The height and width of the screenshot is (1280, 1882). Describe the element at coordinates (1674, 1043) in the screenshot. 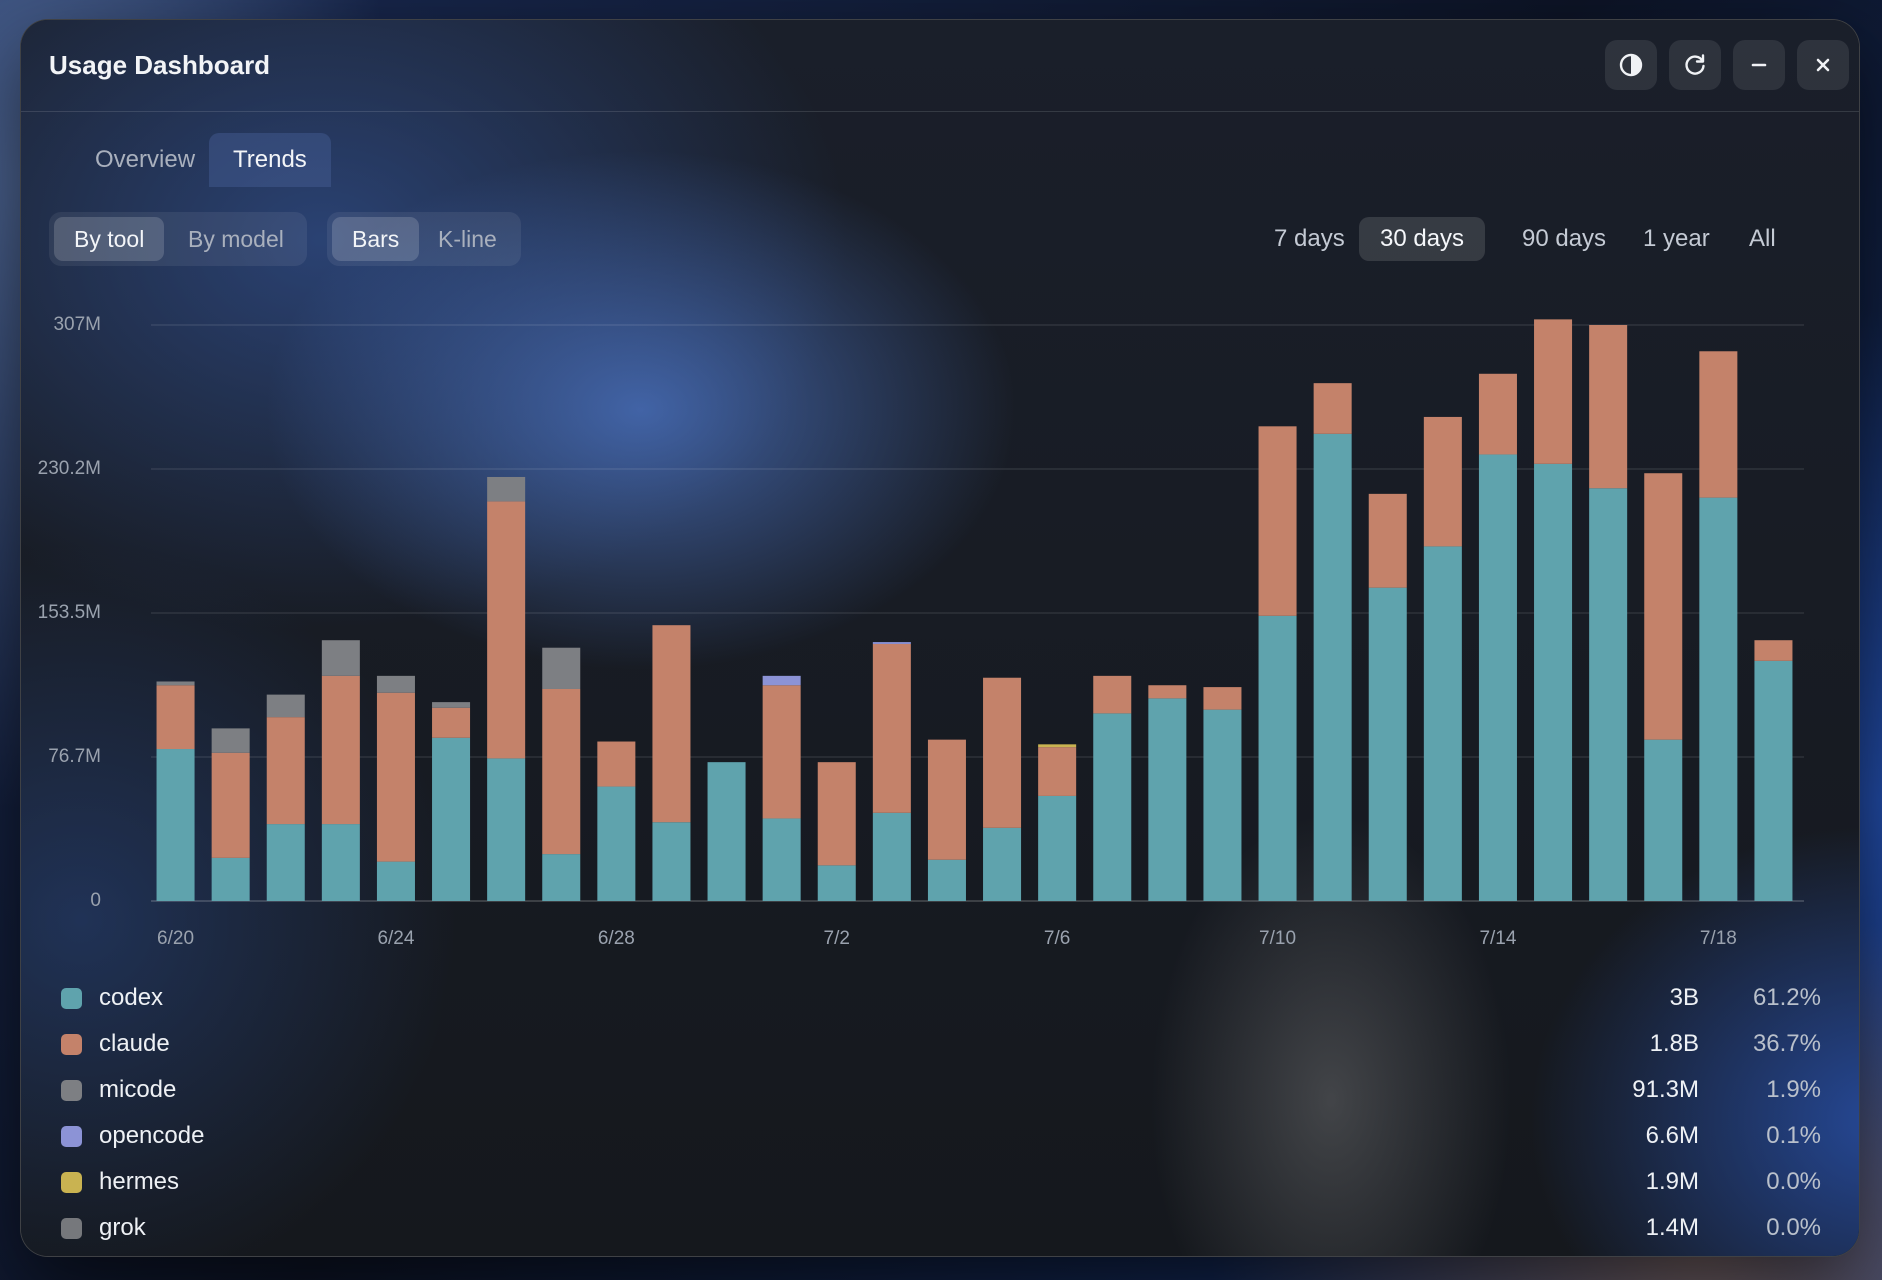

I see `legend-total: 1.8B` at that location.